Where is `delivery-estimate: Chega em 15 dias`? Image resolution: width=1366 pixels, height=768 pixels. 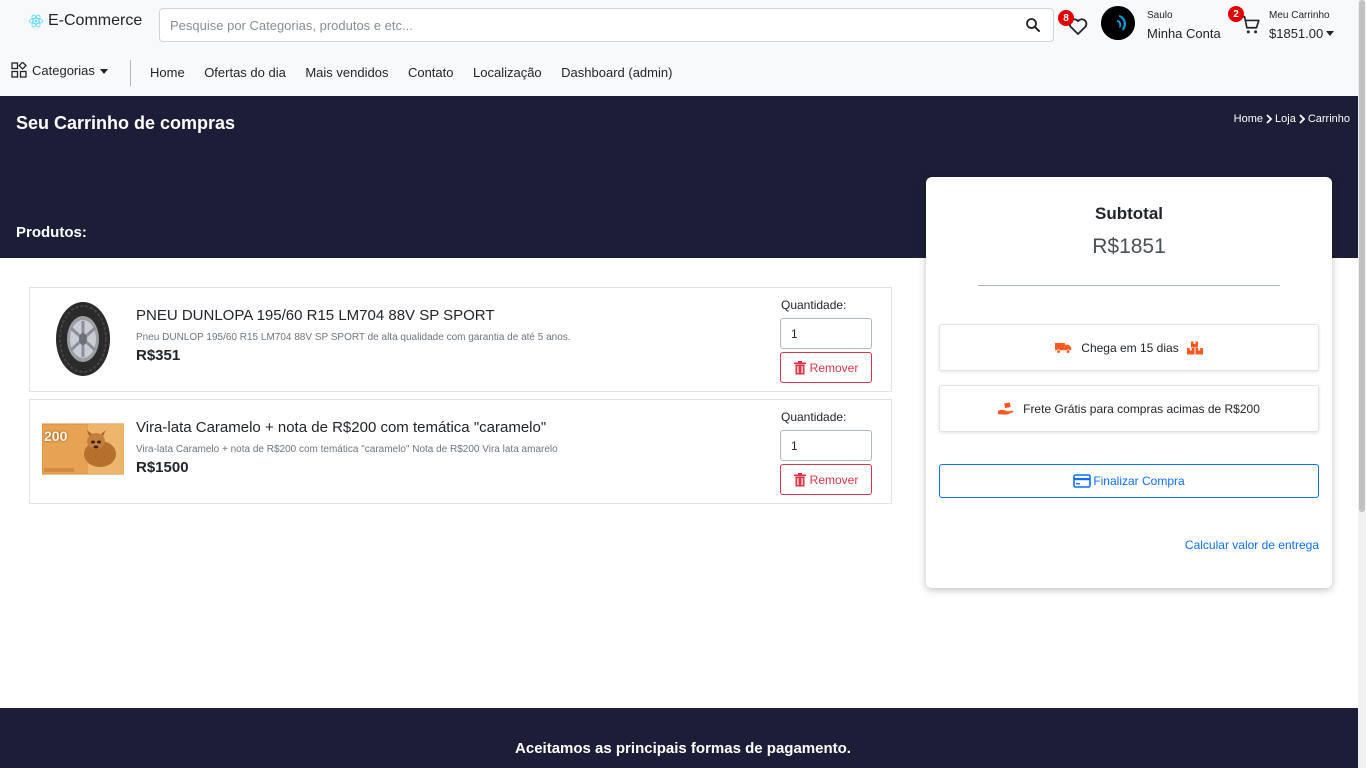 delivery-estimate: Chega em 15 dias is located at coordinates (1129, 347).